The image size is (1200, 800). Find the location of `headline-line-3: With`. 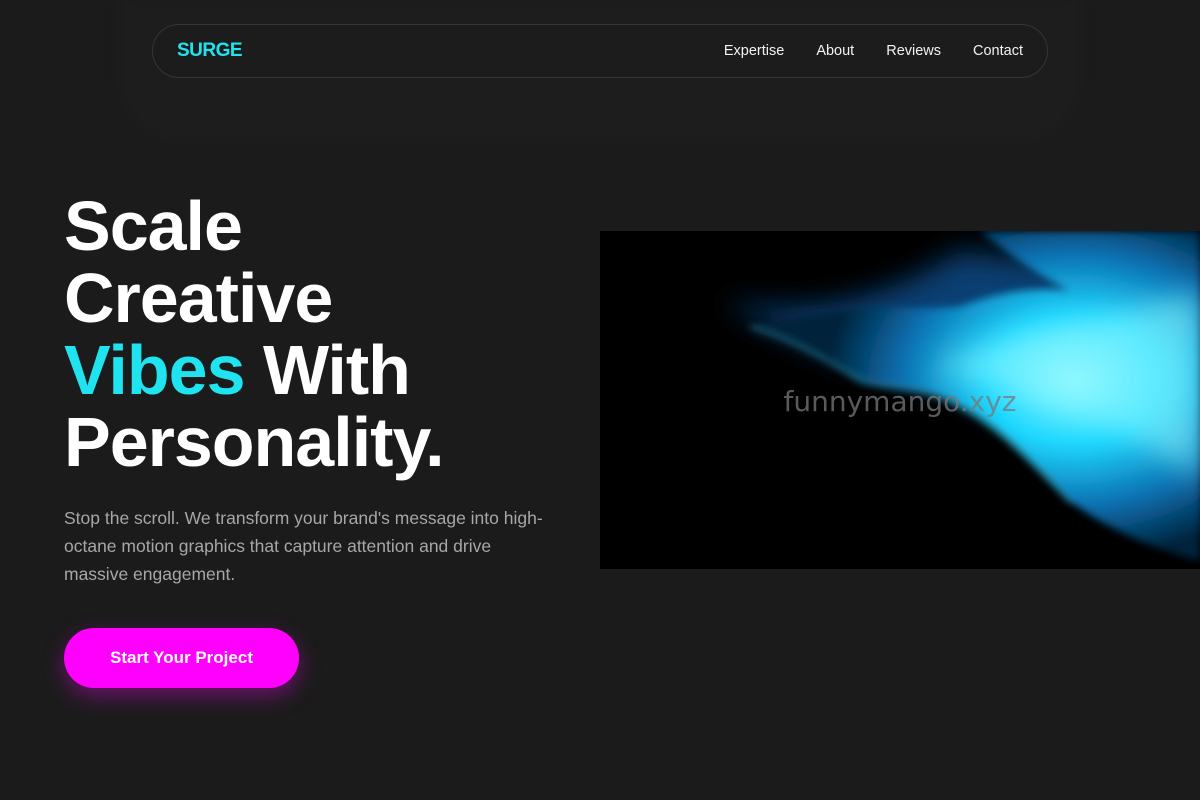

headline-line-3: With is located at coordinates (327, 370).